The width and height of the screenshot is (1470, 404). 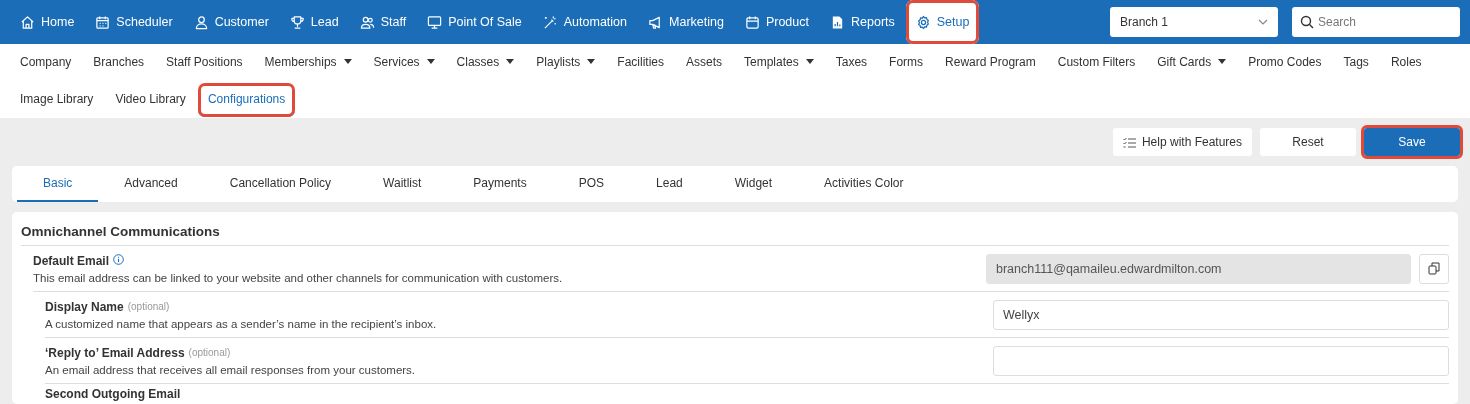 What do you see at coordinates (297, 22) in the screenshot?
I see `trophy-icon` at bounding box center [297, 22].